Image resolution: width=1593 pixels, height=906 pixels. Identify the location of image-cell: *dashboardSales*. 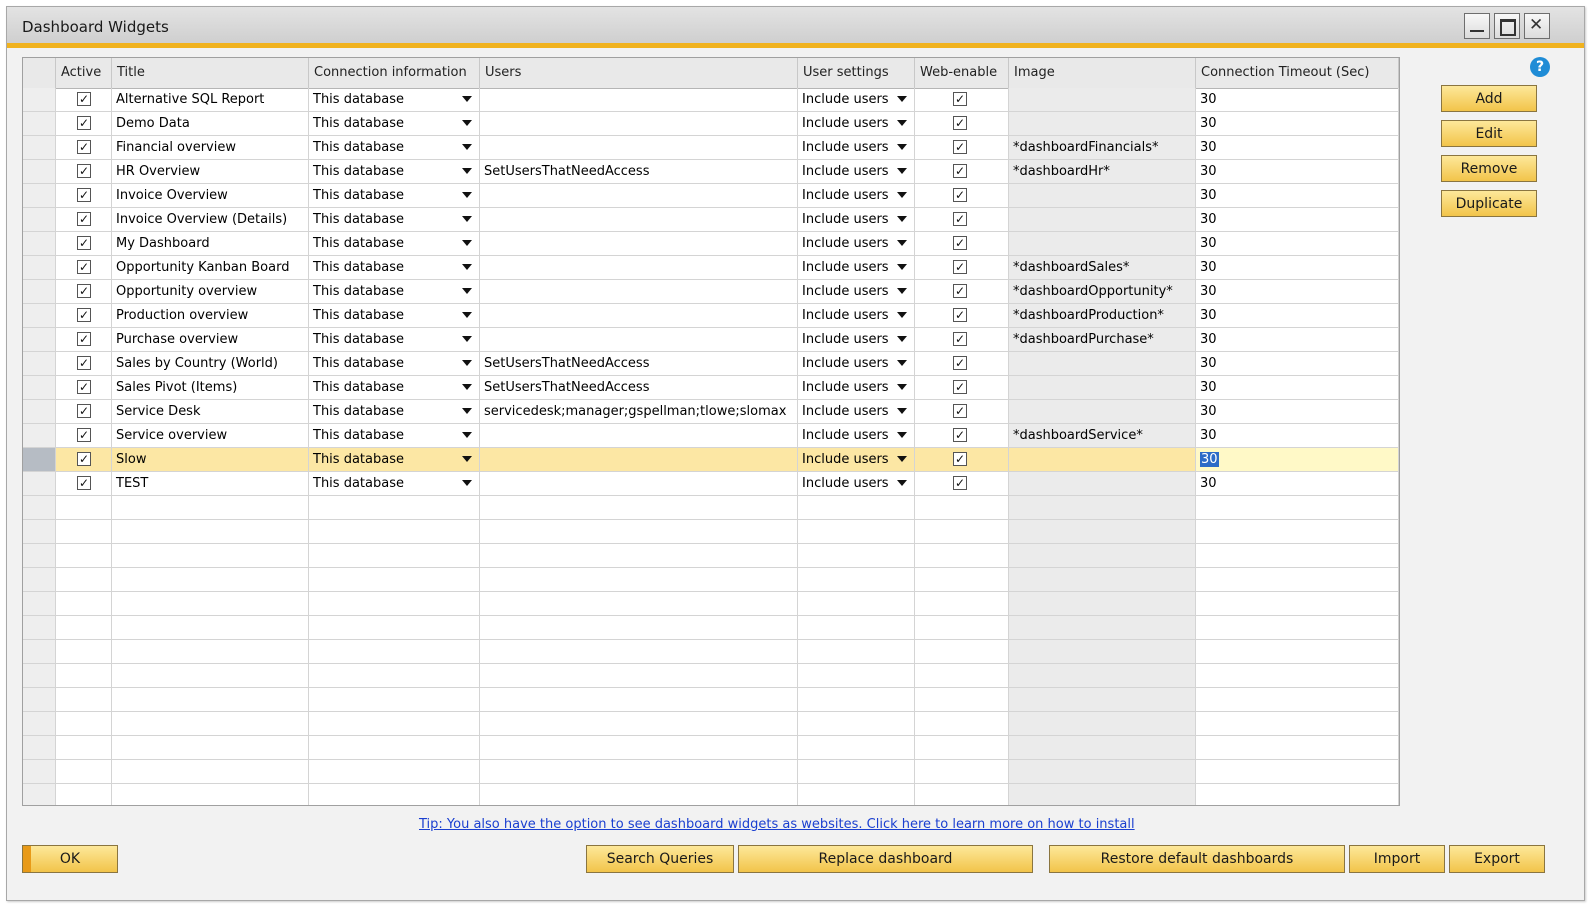
(1102, 268).